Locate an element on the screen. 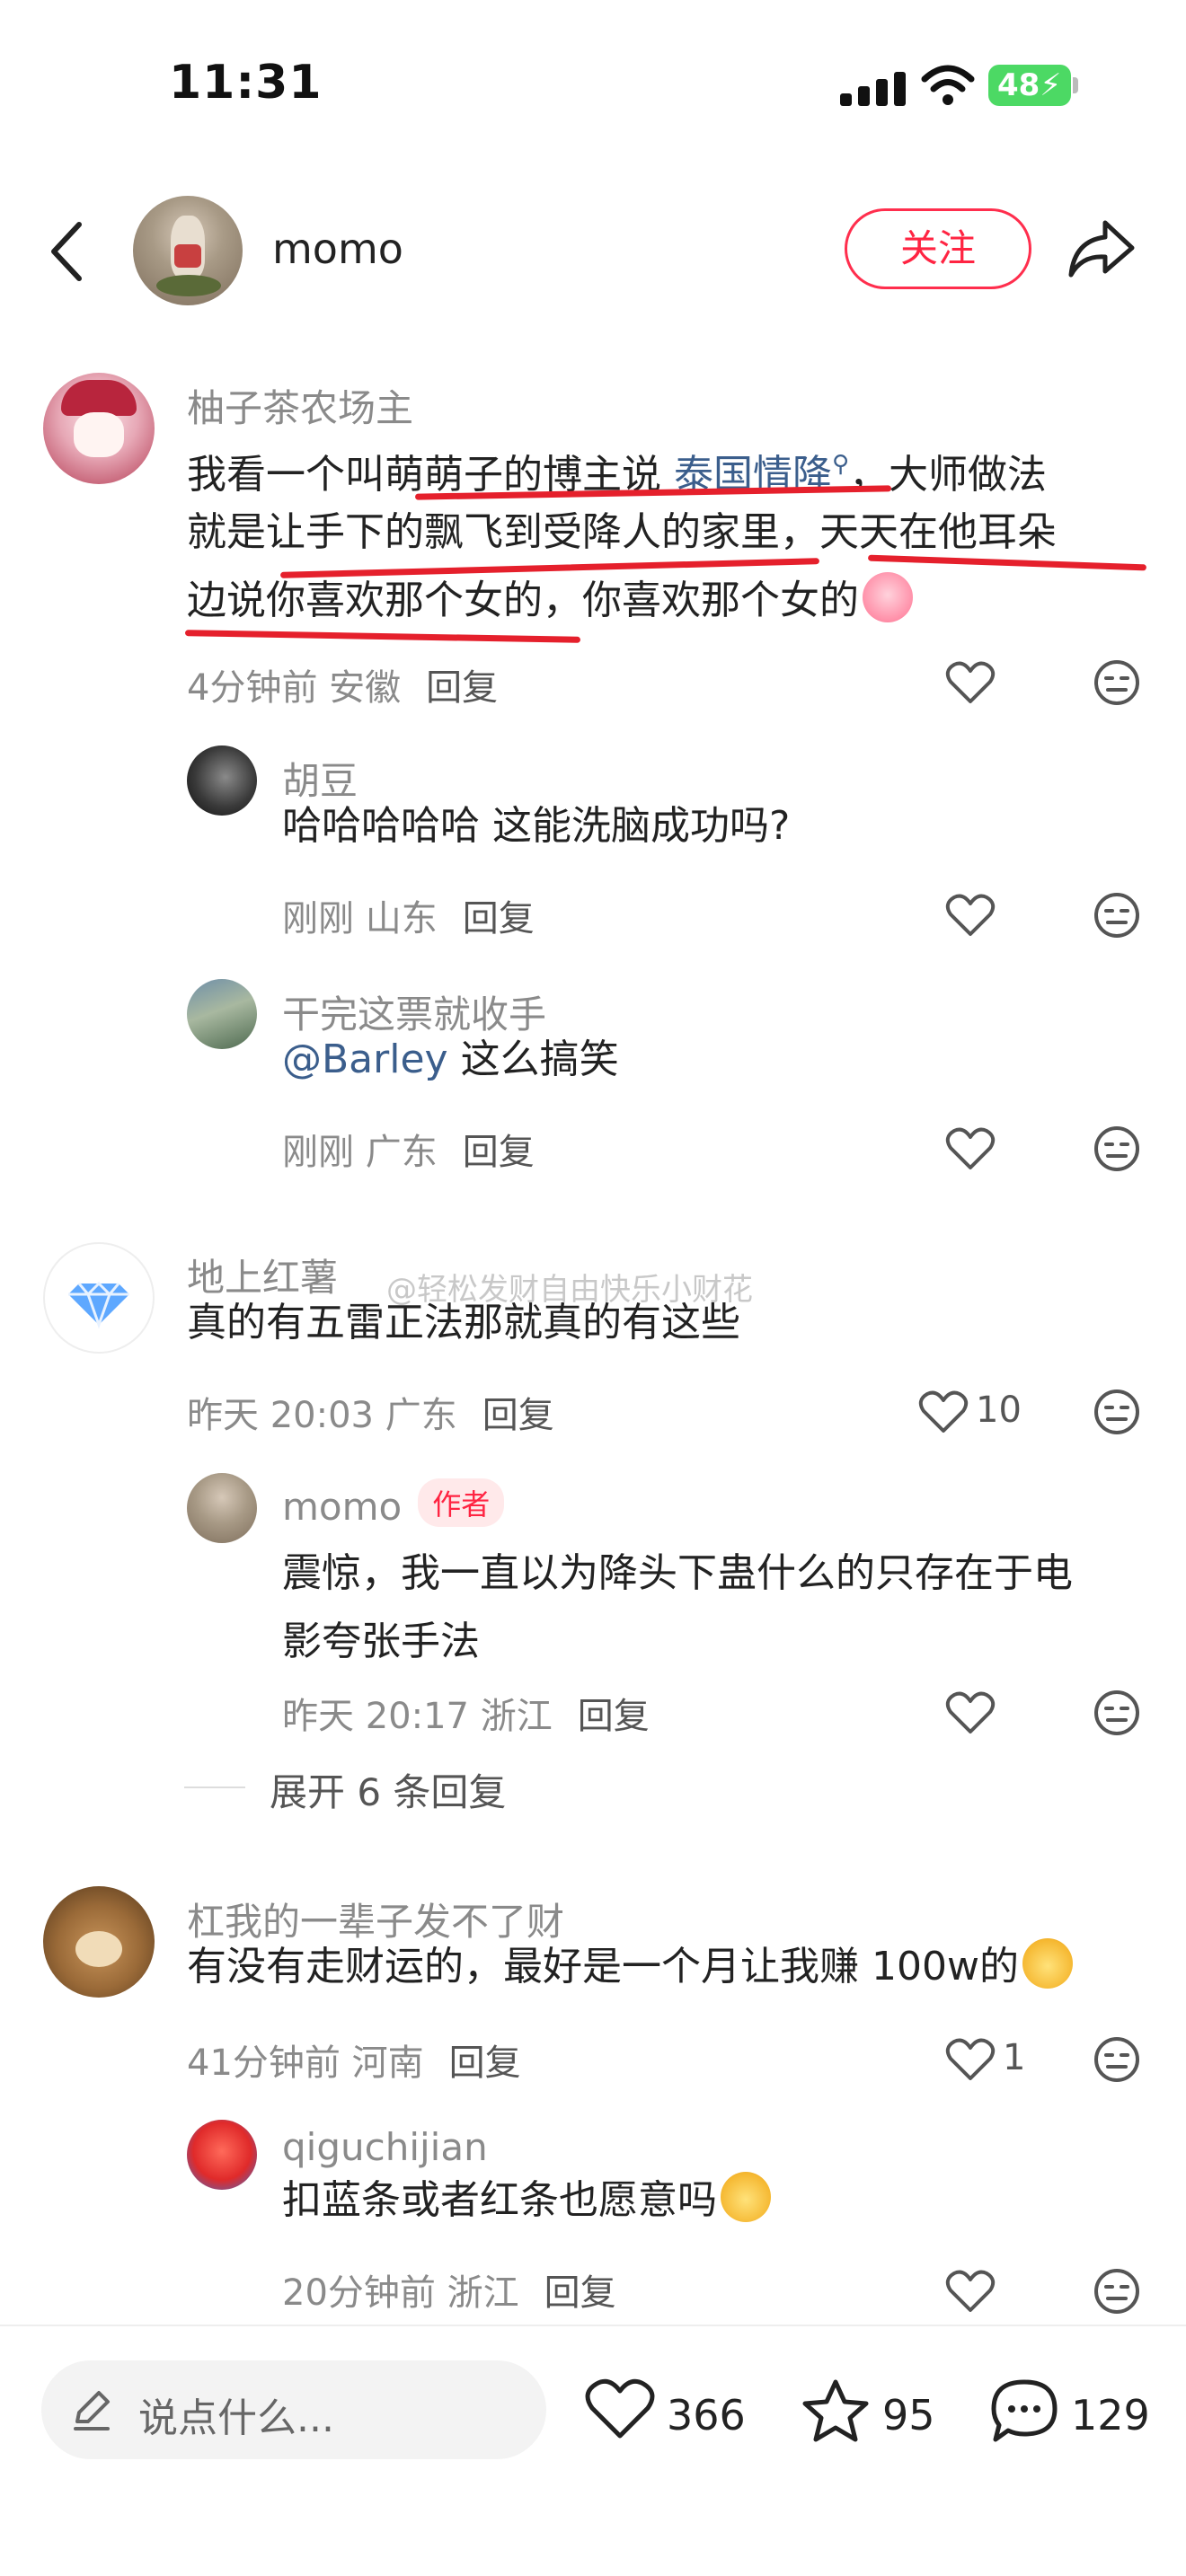  comment-count: 129 is located at coordinates (1110, 2415).